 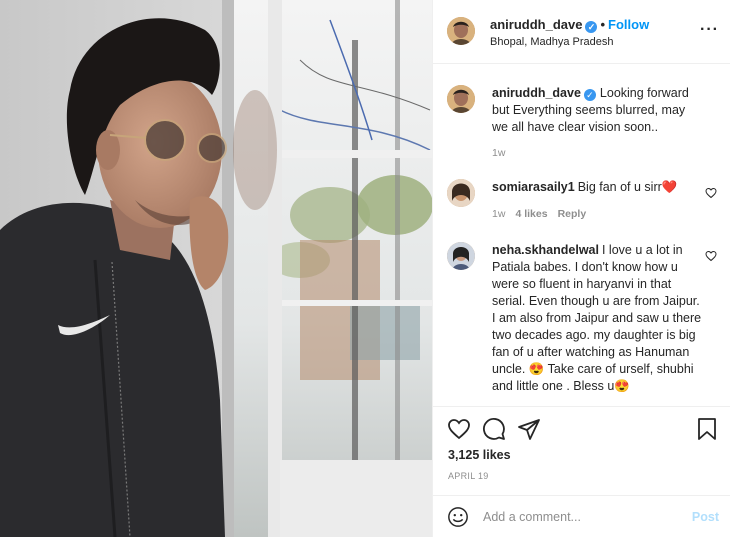 I want to click on share-paper-plane-icon, so click(x=529, y=429).